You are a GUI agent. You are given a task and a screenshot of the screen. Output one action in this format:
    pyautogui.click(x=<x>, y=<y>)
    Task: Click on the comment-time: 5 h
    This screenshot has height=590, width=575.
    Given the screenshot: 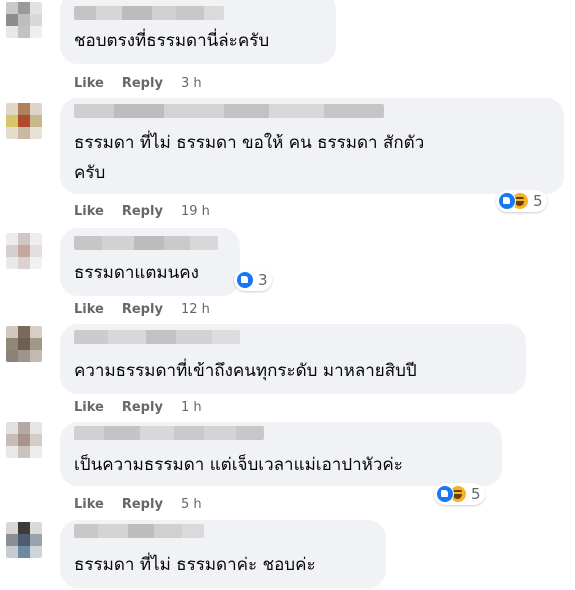 What is the action you would take?
    pyautogui.click(x=191, y=504)
    